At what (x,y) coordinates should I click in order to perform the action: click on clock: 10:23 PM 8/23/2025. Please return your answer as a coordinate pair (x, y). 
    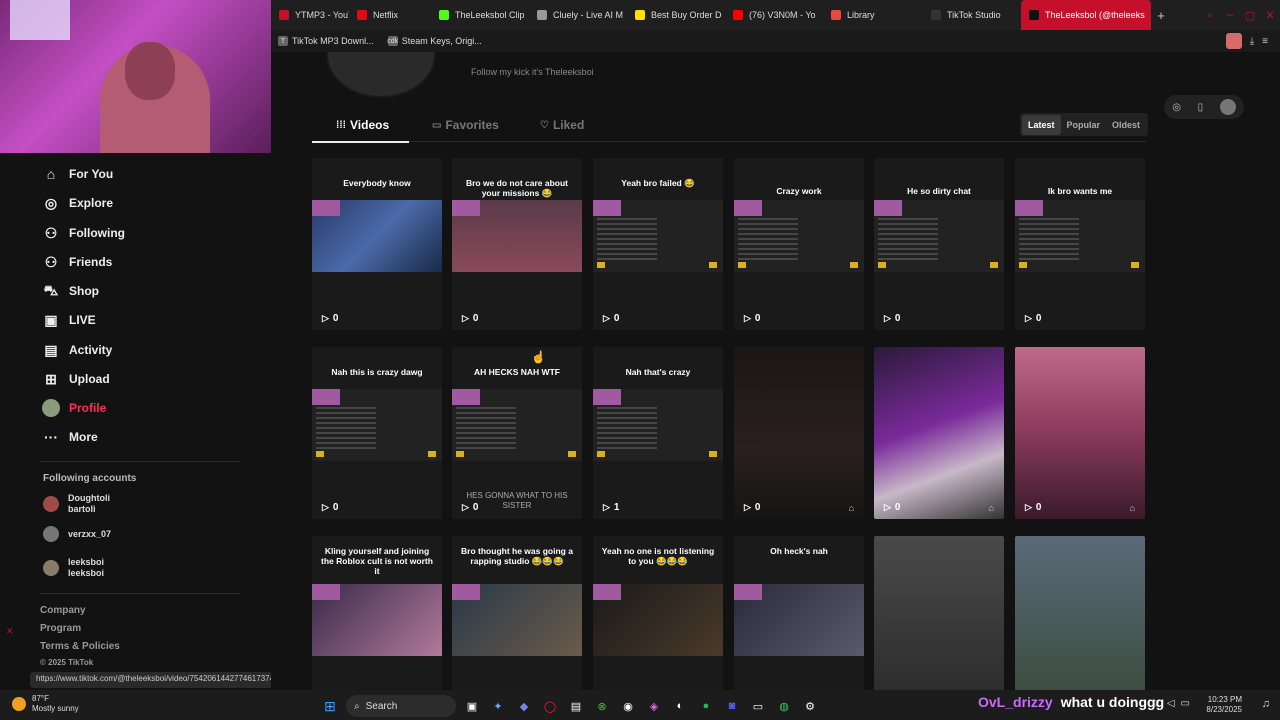
    Looking at the image, I should click on (1224, 705).